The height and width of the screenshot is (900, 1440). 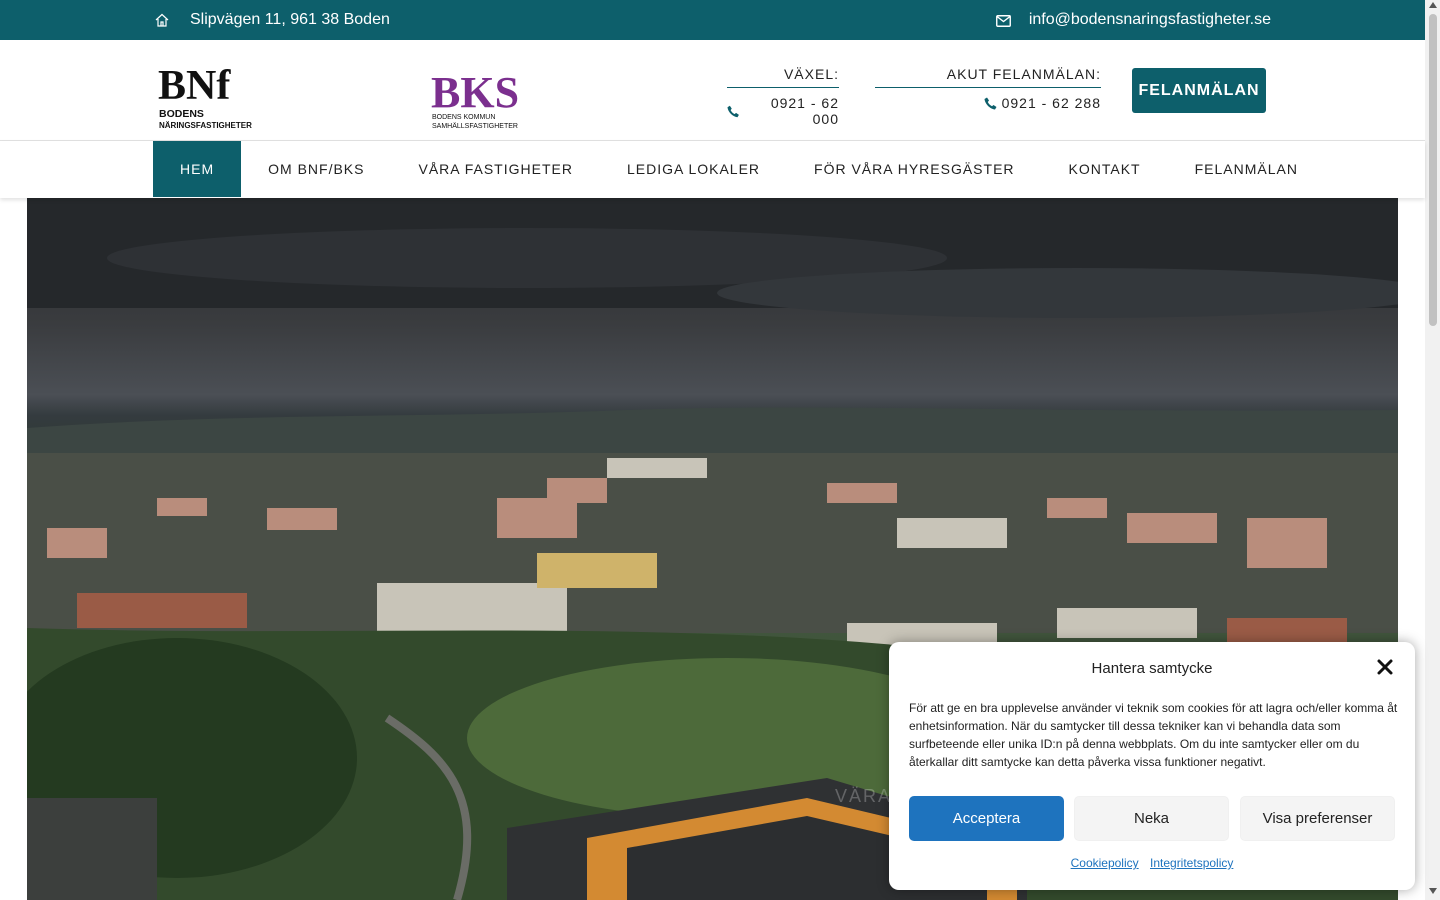 What do you see at coordinates (495, 169) in the screenshot?
I see `nav-item-vara-fastigheter: VÅRA FASTIGHETER` at bounding box center [495, 169].